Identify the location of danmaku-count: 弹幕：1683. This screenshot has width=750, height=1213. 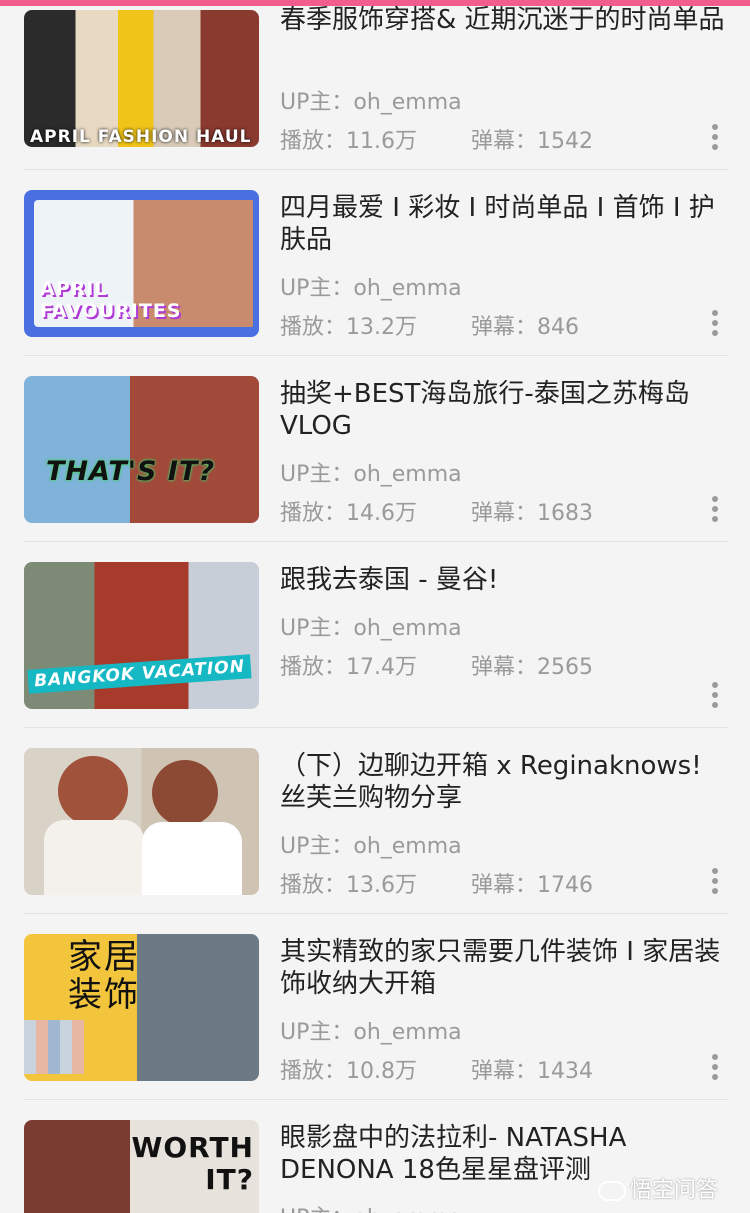
(532, 513).